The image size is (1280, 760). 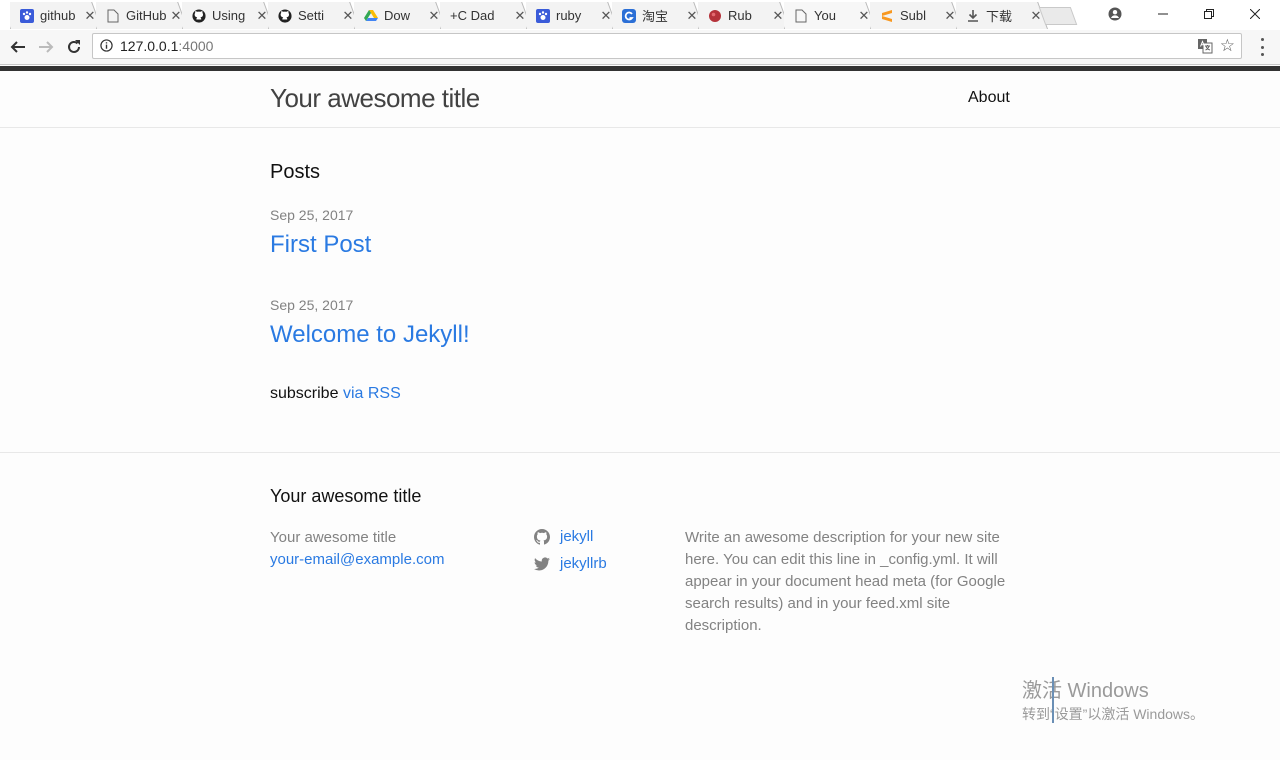 I want to click on windows-activation-watermark: 激活 Windows 转到“设置”以激活 Windows。, so click(x=1113, y=702).